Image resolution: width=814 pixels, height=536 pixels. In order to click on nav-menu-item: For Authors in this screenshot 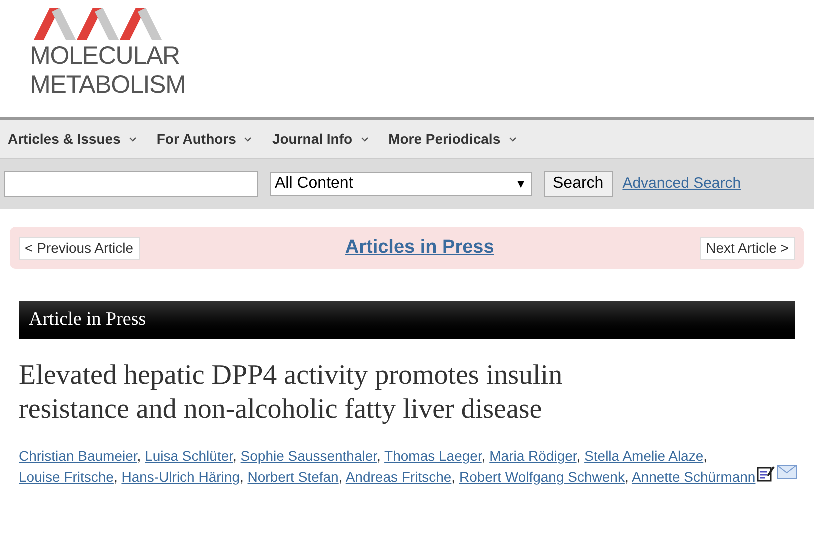, I will do `click(204, 139)`.